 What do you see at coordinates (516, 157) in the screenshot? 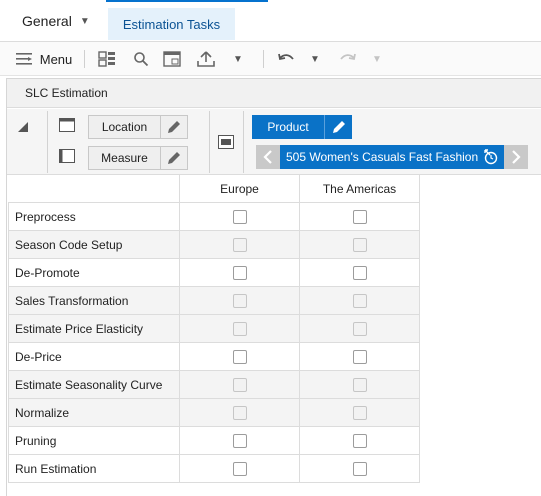
I see `product-next-button` at bounding box center [516, 157].